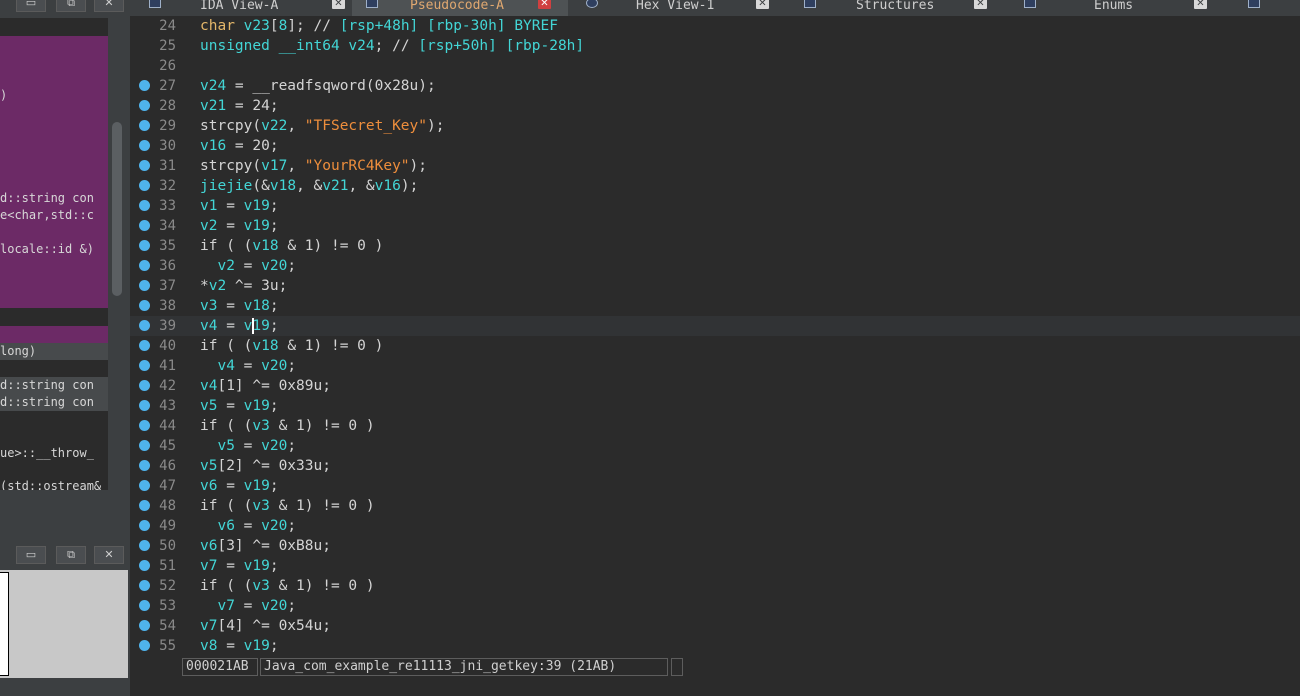  I want to click on code-line: 42 v4[1] ^= 0x89u;, so click(715, 386).